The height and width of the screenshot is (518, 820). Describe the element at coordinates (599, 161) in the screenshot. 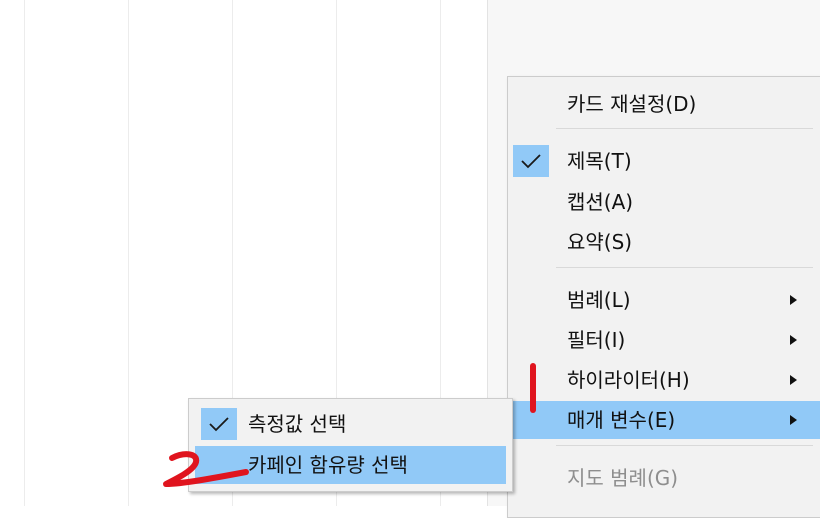

I see `menu-item-label: 제목(T)` at that location.